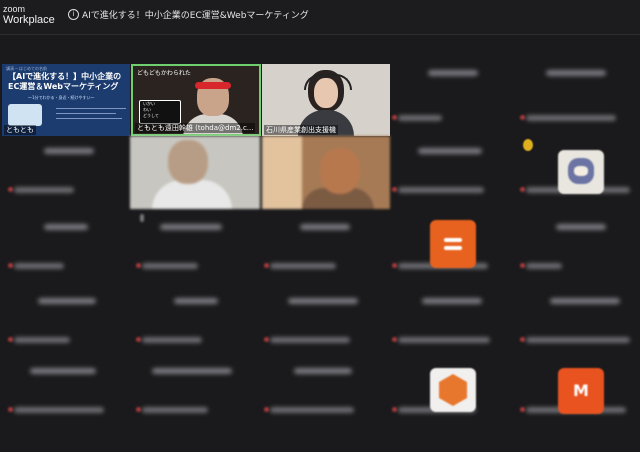 The image size is (640, 452). What do you see at coordinates (326, 100) in the screenshot?
I see `participant-video-tile: 石川県産業創出支援機` at bounding box center [326, 100].